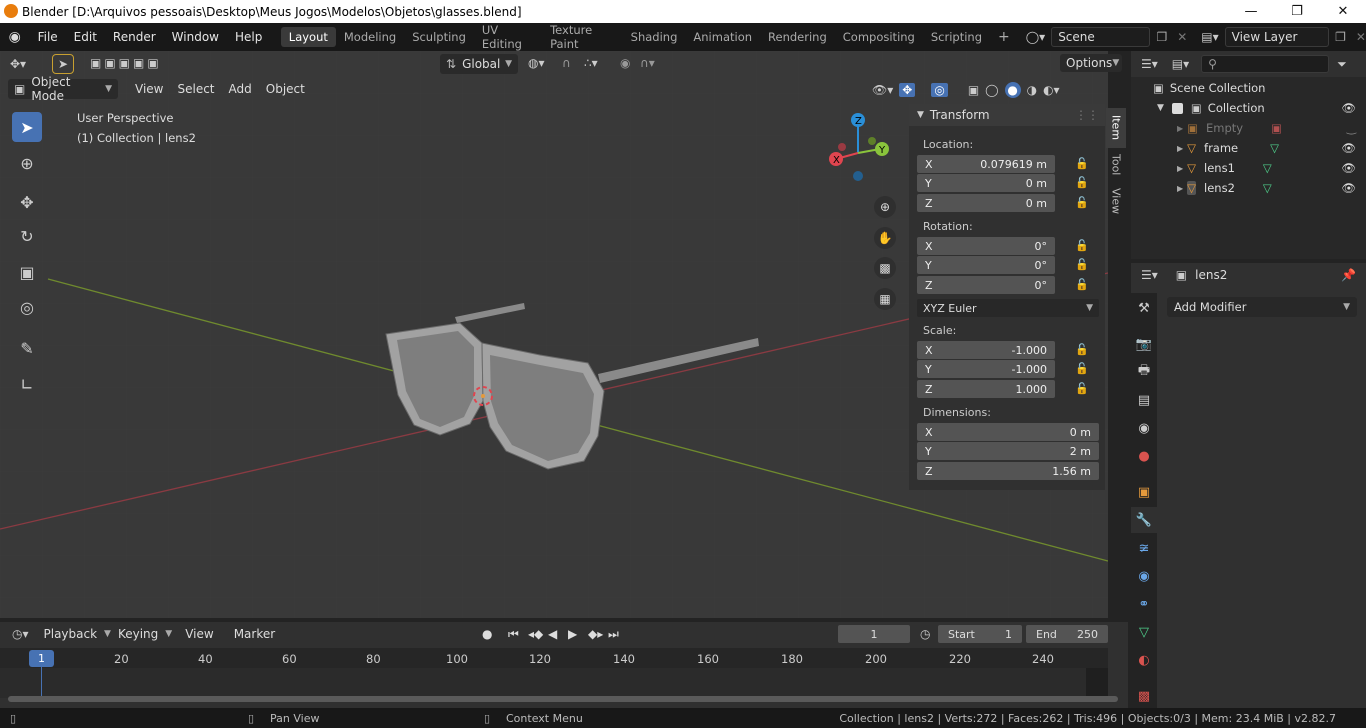 The image size is (1366, 728). What do you see at coordinates (1348, 275) in the screenshot?
I see `pin-icon: 📌` at bounding box center [1348, 275].